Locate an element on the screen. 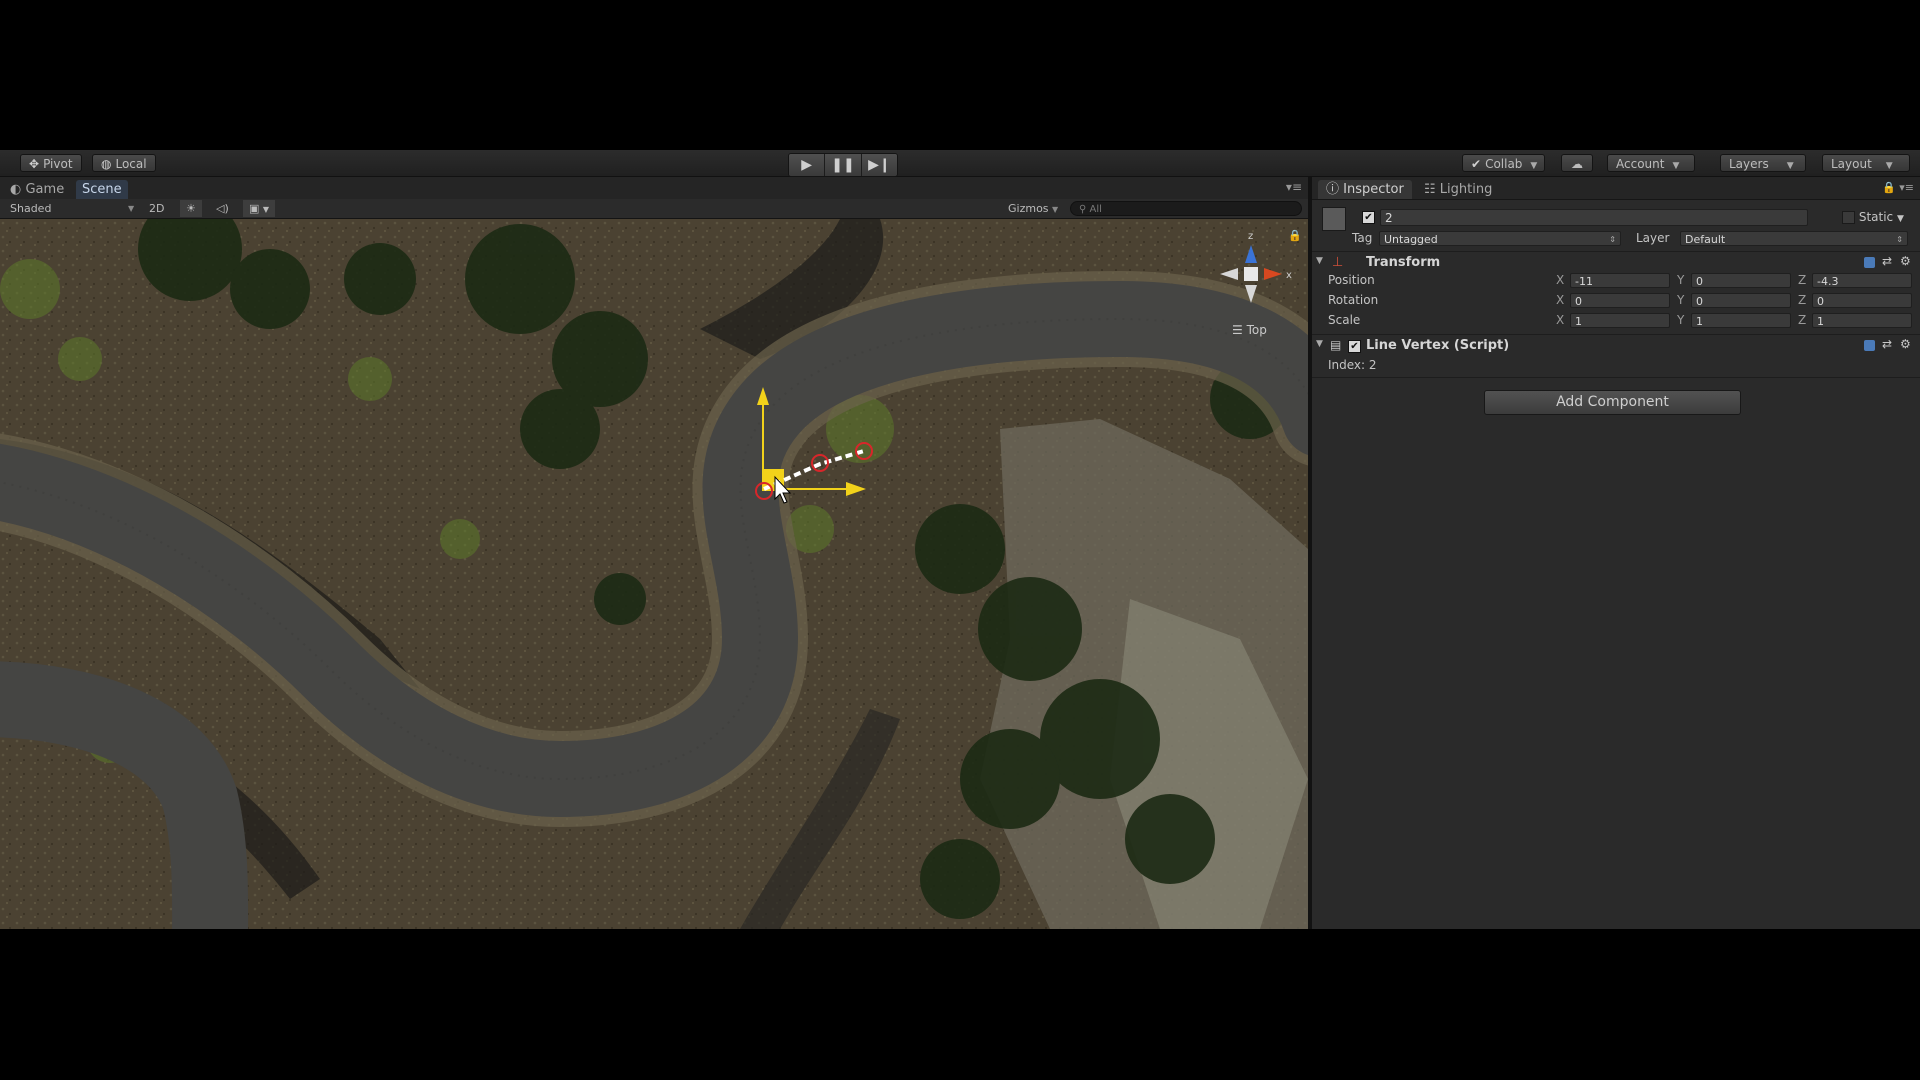 The image size is (1920, 1080). scale-z-field: 1 is located at coordinates (1862, 320).